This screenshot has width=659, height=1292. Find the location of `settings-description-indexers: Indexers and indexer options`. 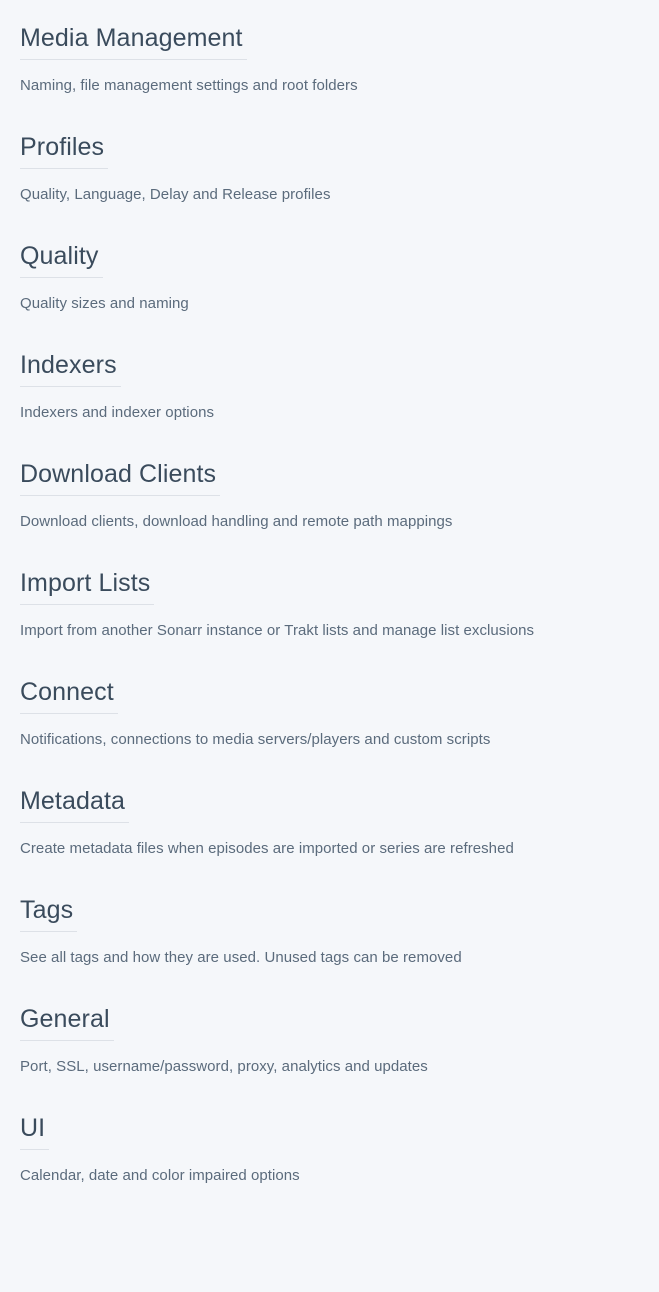

settings-description-indexers: Indexers and indexer options is located at coordinates (117, 412).